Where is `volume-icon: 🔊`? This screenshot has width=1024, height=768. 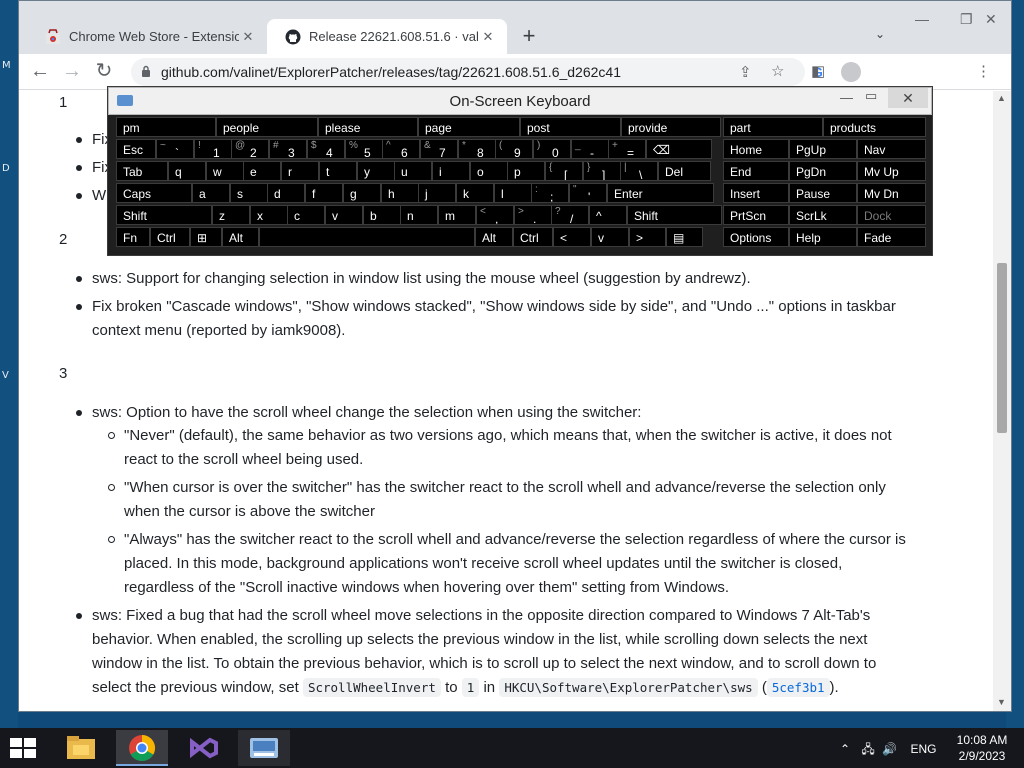 volume-icon: 🔊 is located at coordinates (889, 749).